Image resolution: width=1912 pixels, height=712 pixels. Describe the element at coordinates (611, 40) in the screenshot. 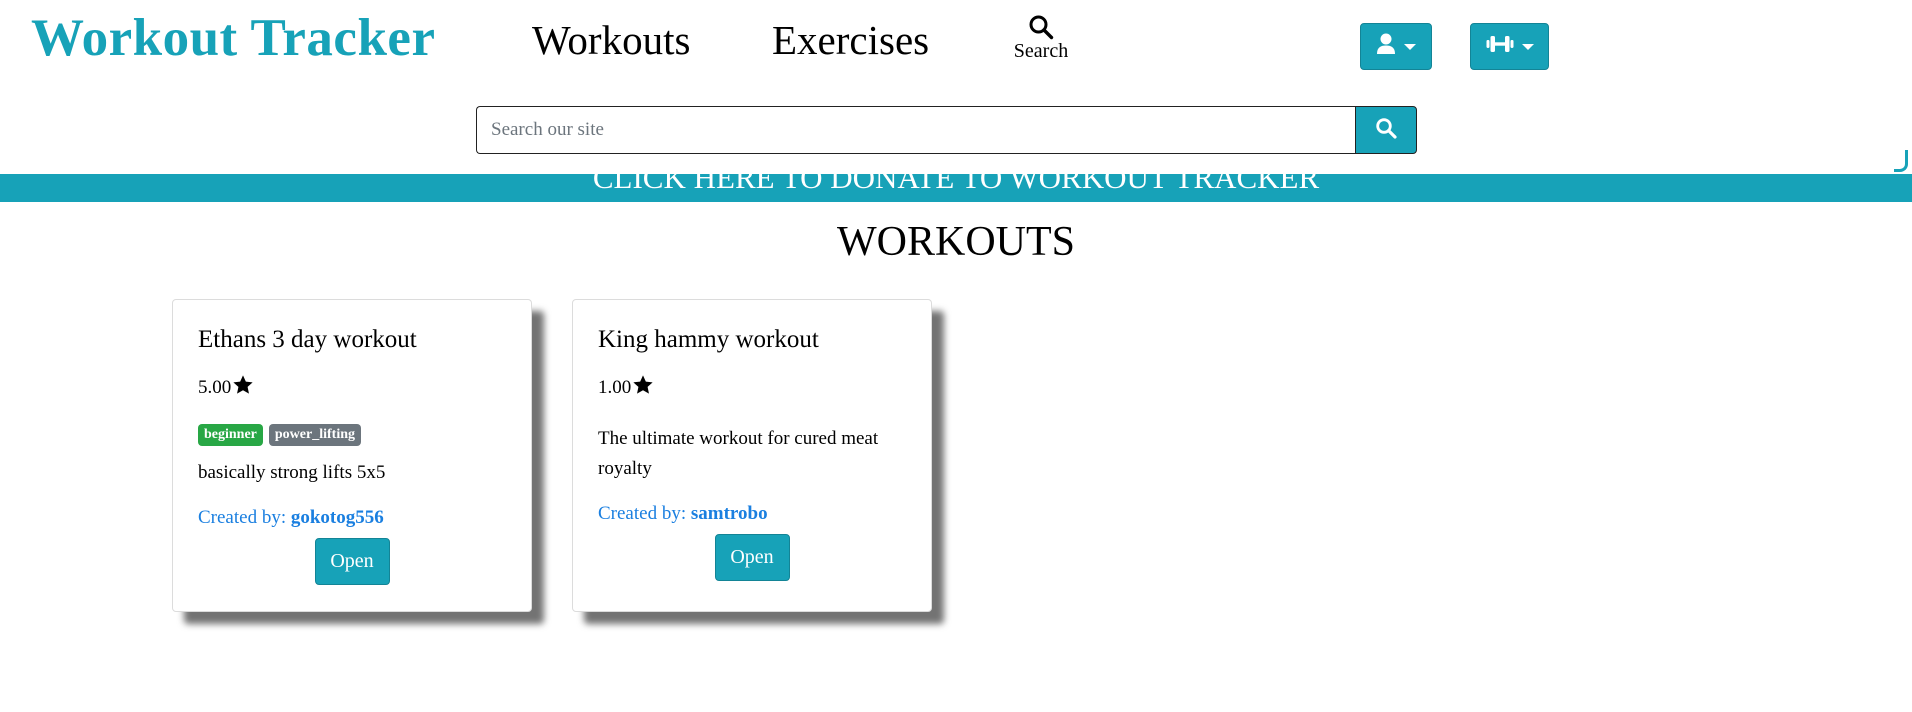

I see `nav-workouts: Workouts` at that location.